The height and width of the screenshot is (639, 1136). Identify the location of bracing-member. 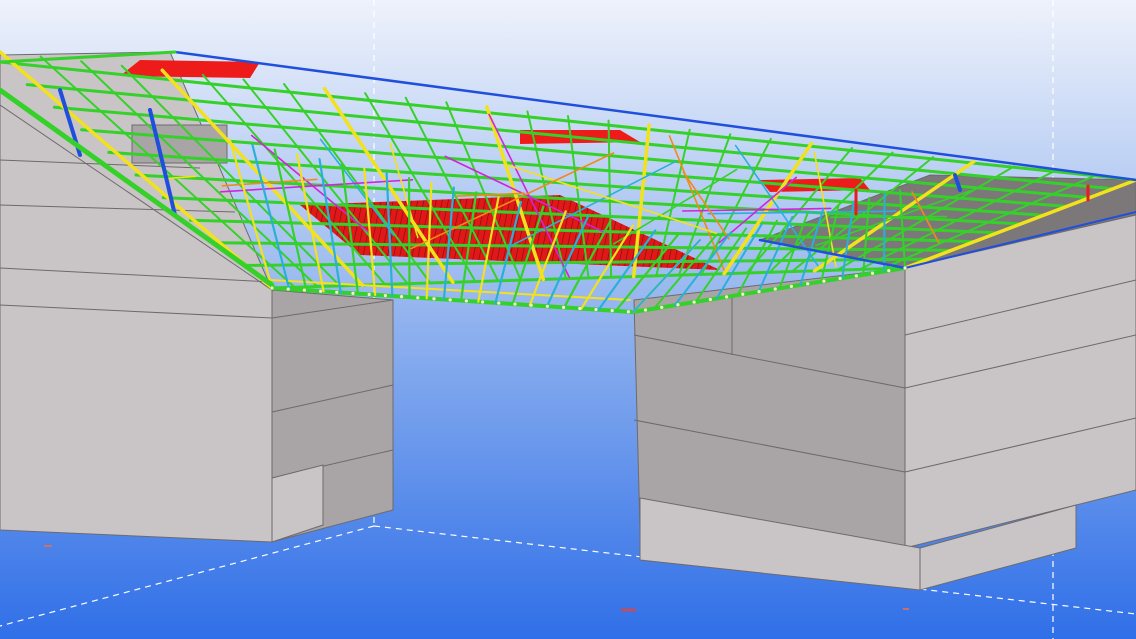
(889, 217).